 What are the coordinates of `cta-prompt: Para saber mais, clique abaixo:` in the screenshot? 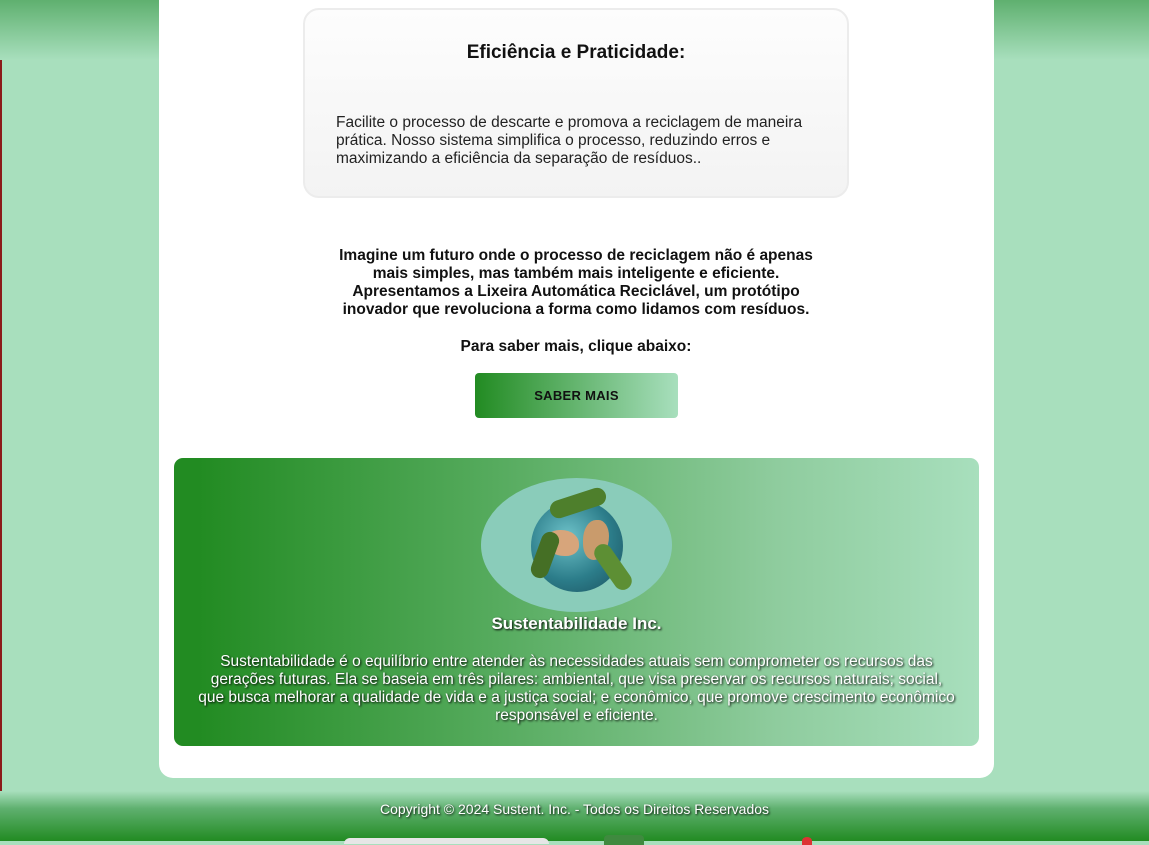 It's located at (576, 346).